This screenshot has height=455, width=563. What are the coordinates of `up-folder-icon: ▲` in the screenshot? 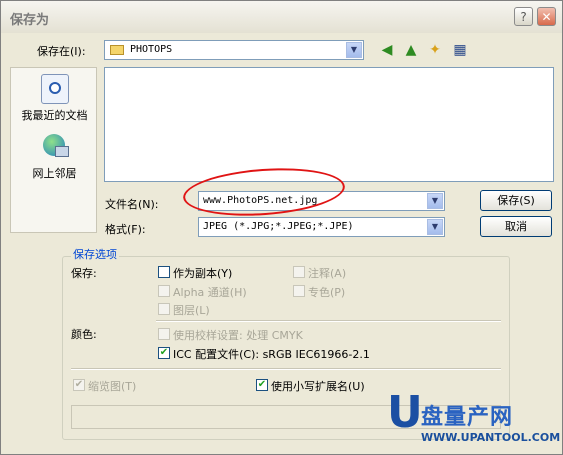 It's located at (411, 50).